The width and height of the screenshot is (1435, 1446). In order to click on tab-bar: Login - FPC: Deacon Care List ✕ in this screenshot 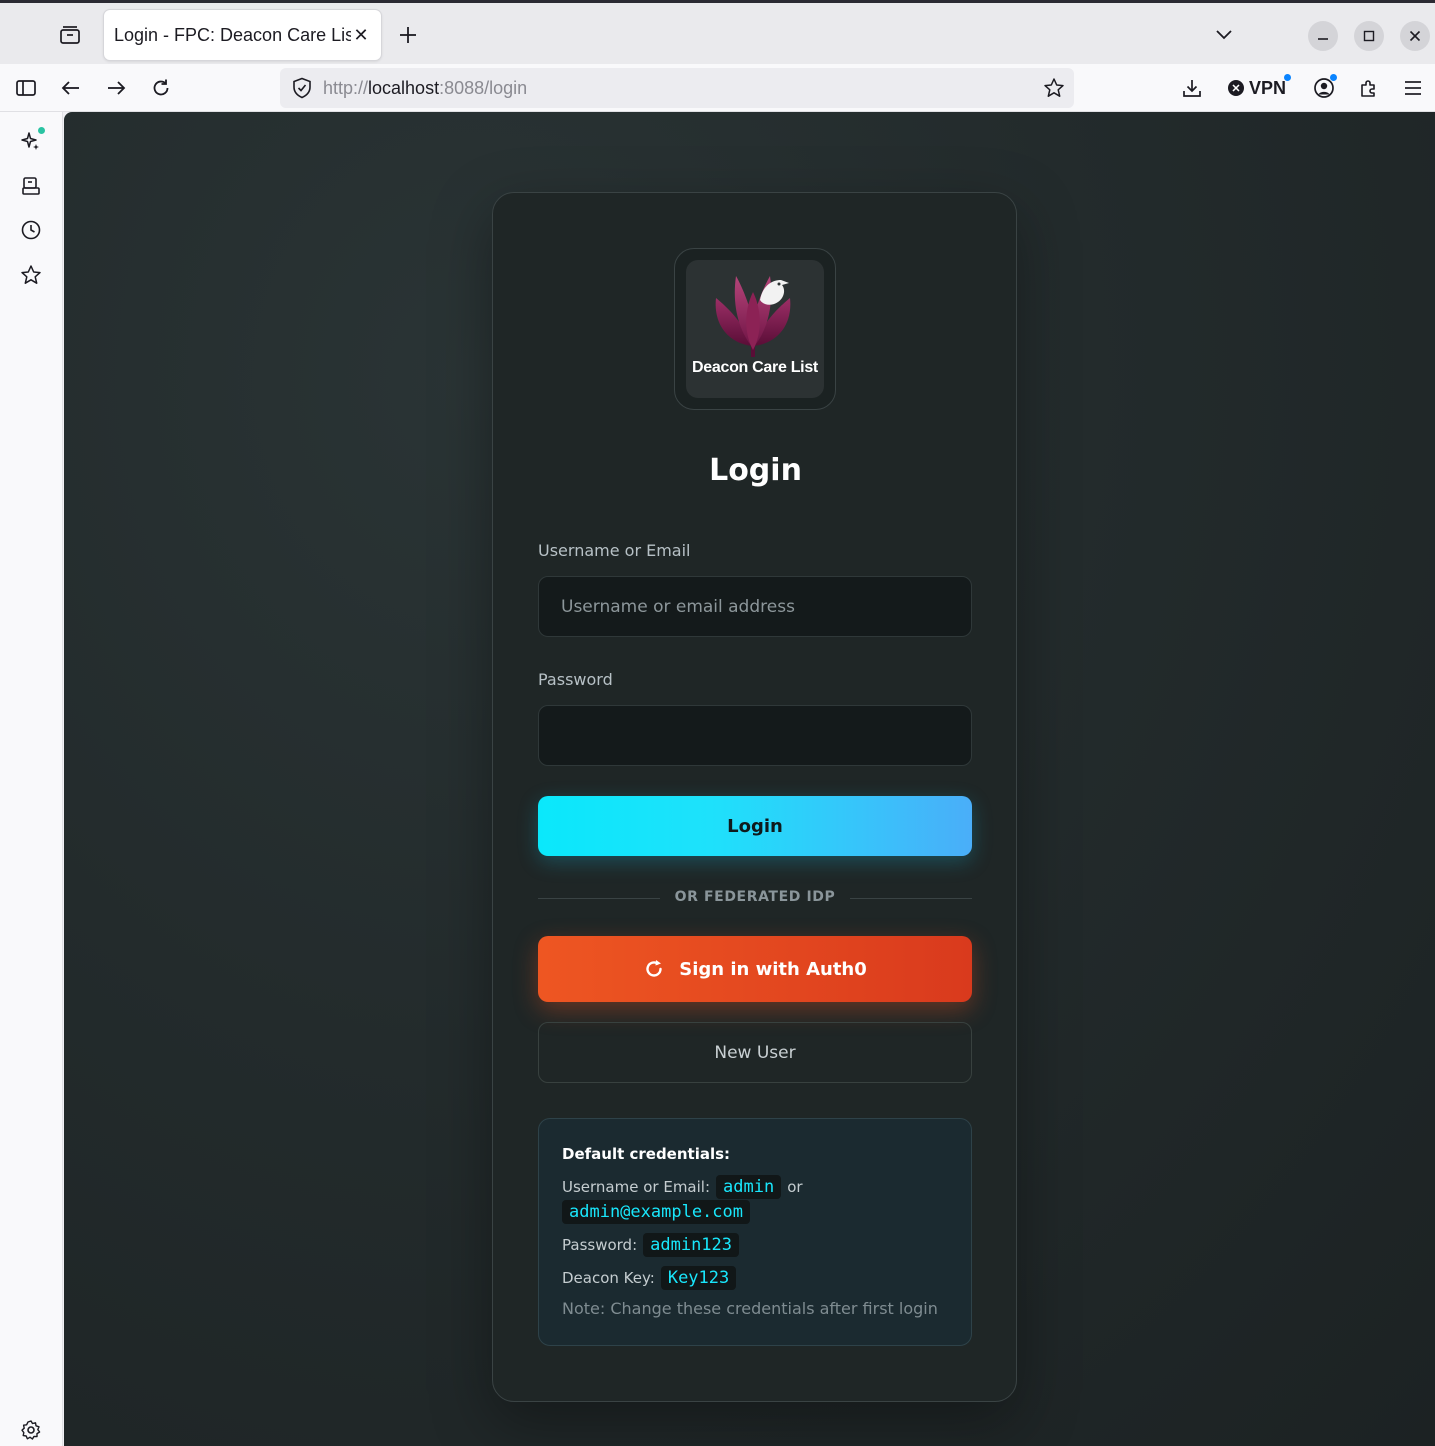, I will do `click(717, 32)`.